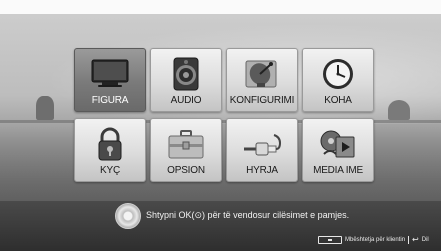  What do you see at coordinates (338, 74) in the screenshot?
I see `clock-icon` at bounding box center [338, 74].